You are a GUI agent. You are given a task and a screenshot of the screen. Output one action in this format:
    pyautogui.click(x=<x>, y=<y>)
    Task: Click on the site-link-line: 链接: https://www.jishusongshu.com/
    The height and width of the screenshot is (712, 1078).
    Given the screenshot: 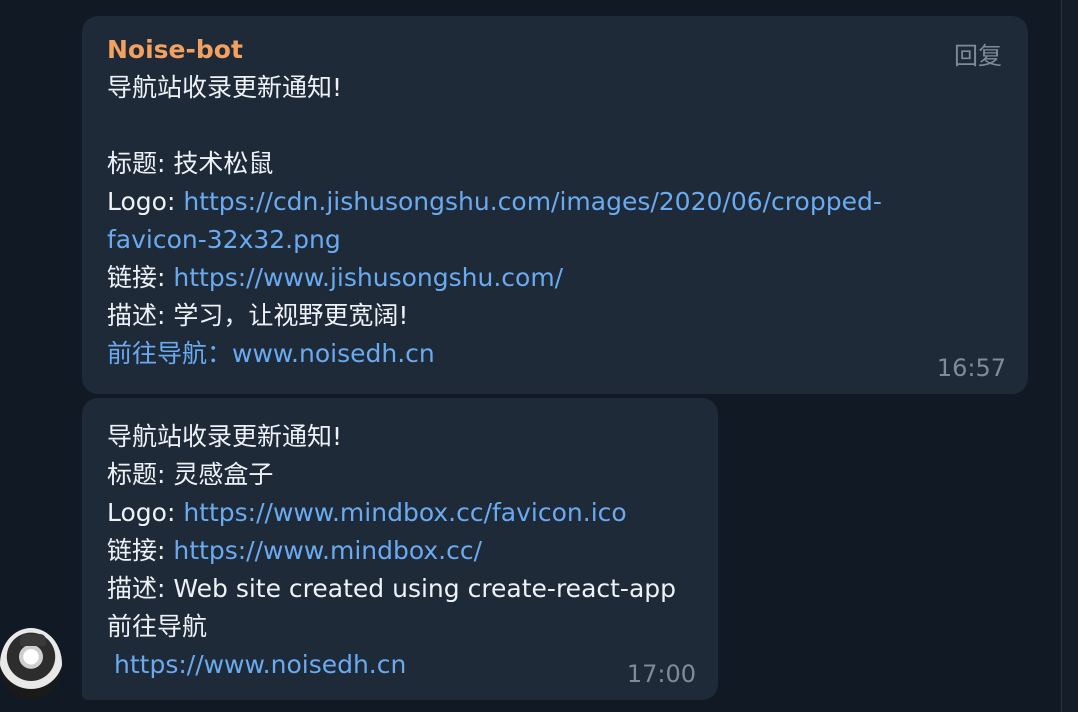 What is the action you would take?
    pyautogui.click(x=555, y=278)
    